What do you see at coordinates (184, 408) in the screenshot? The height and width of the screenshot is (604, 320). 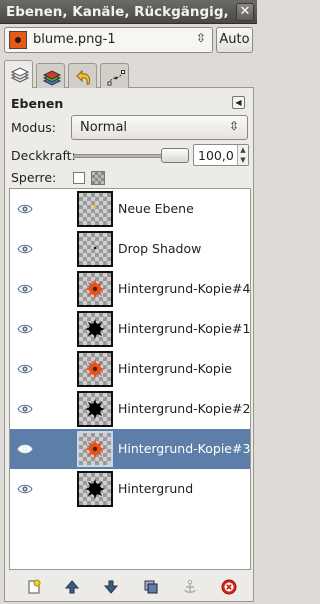 I see `layer-name: Hintergrund-Kopie#2` at bounding box center [184, 408].